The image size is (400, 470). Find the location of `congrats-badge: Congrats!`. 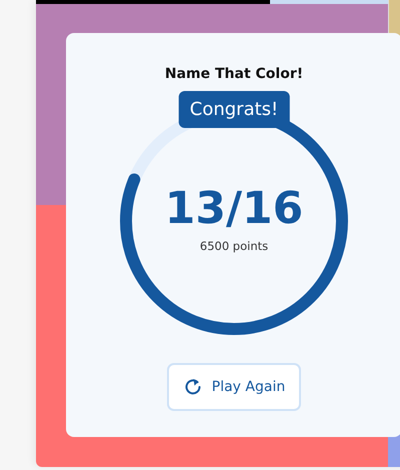

congrats-badge: Congrats! is located at coordinates (234, 109).